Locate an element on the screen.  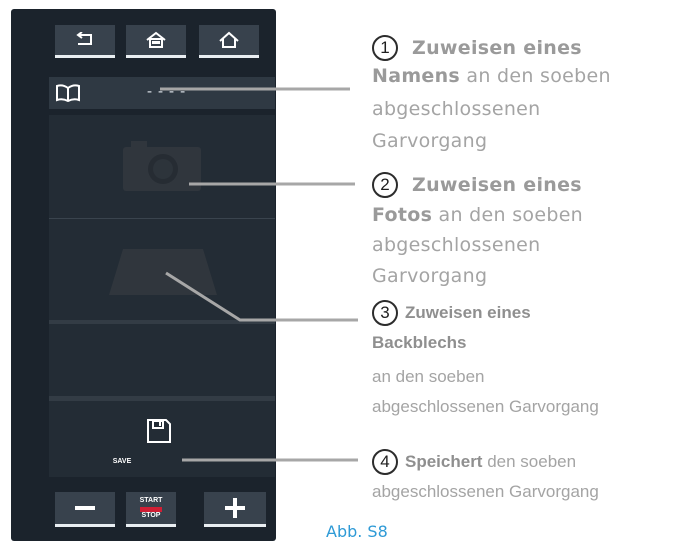
callout-3-text-2: abgeschlossenen Garvorgang is located at coordinates (485, 406).